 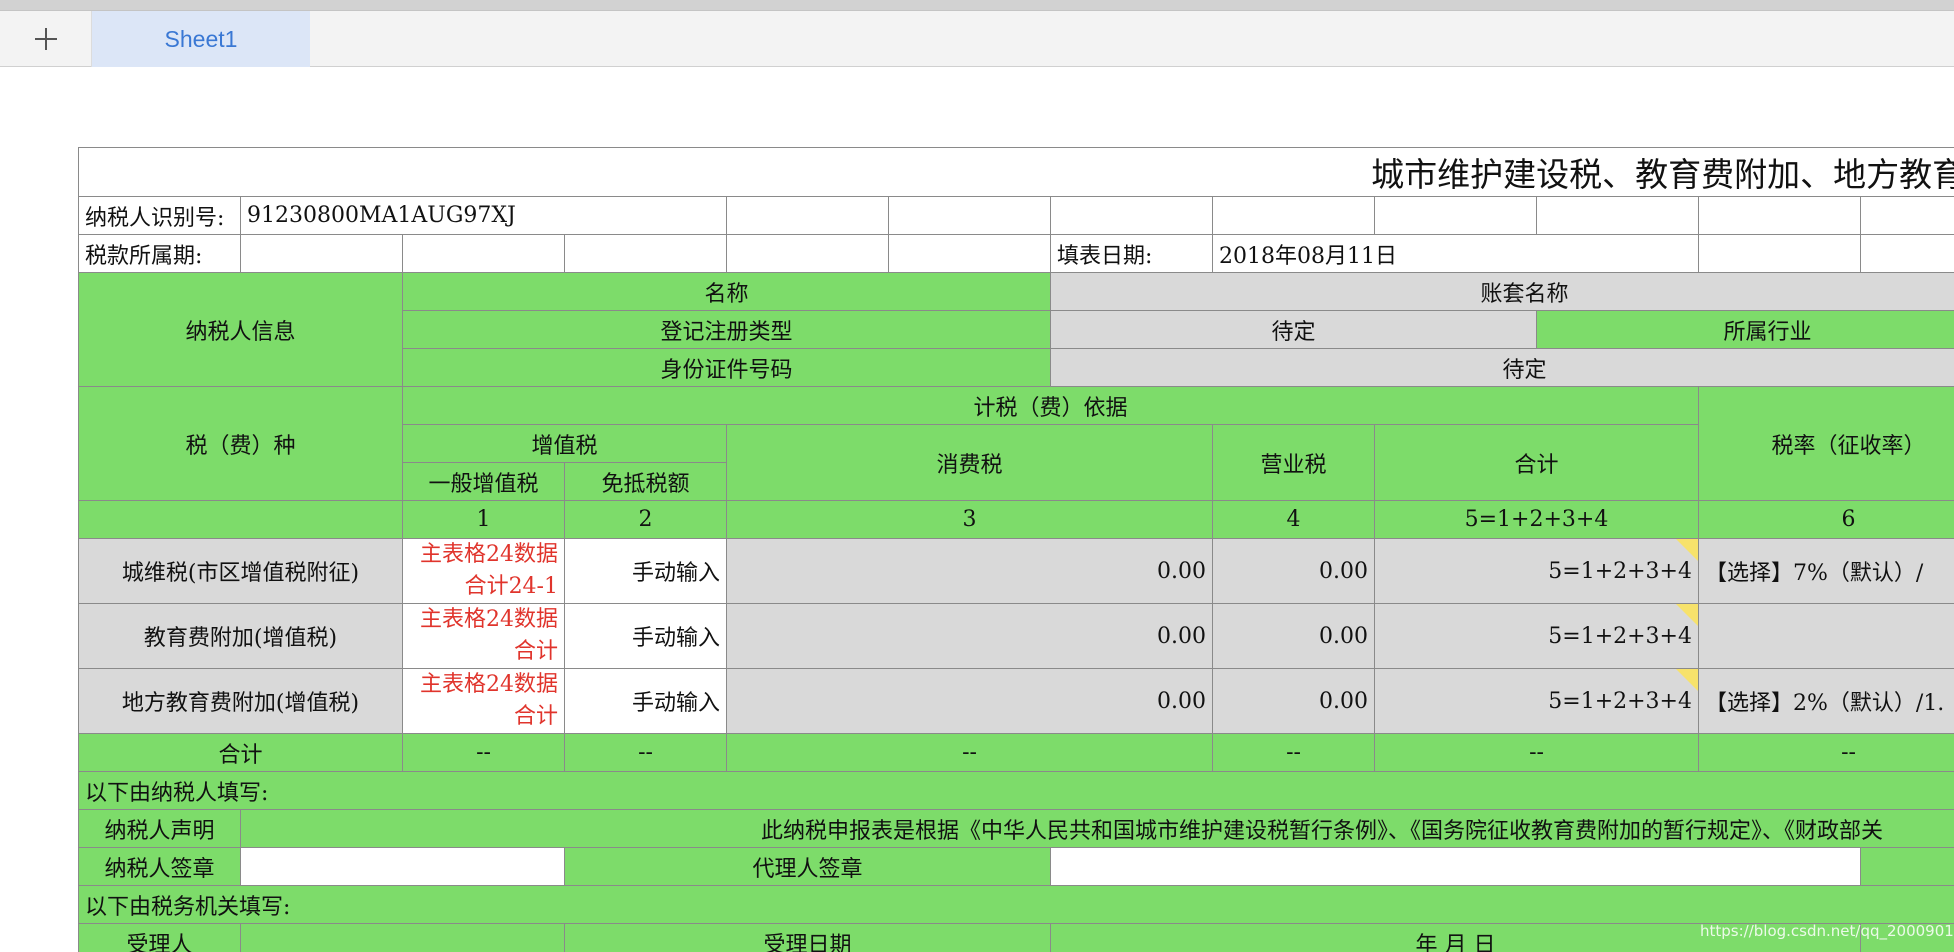 What do you see at coordinates (240, 636) in the screenshot?
I see `row-name: 教育费附加(增值税)` at bounding box center [240, 636].